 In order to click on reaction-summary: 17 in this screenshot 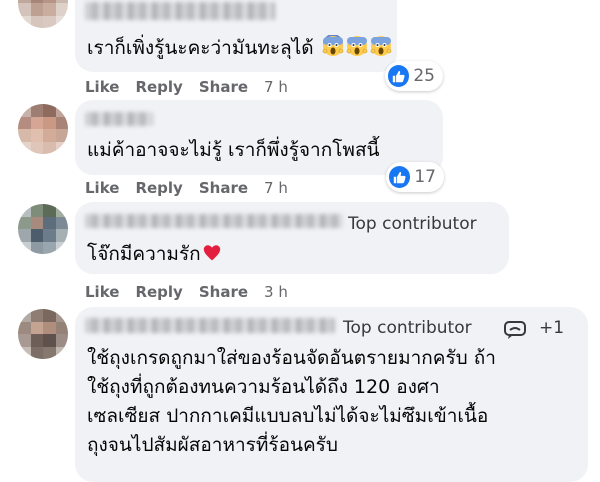, I will do `click(415, 177)`.